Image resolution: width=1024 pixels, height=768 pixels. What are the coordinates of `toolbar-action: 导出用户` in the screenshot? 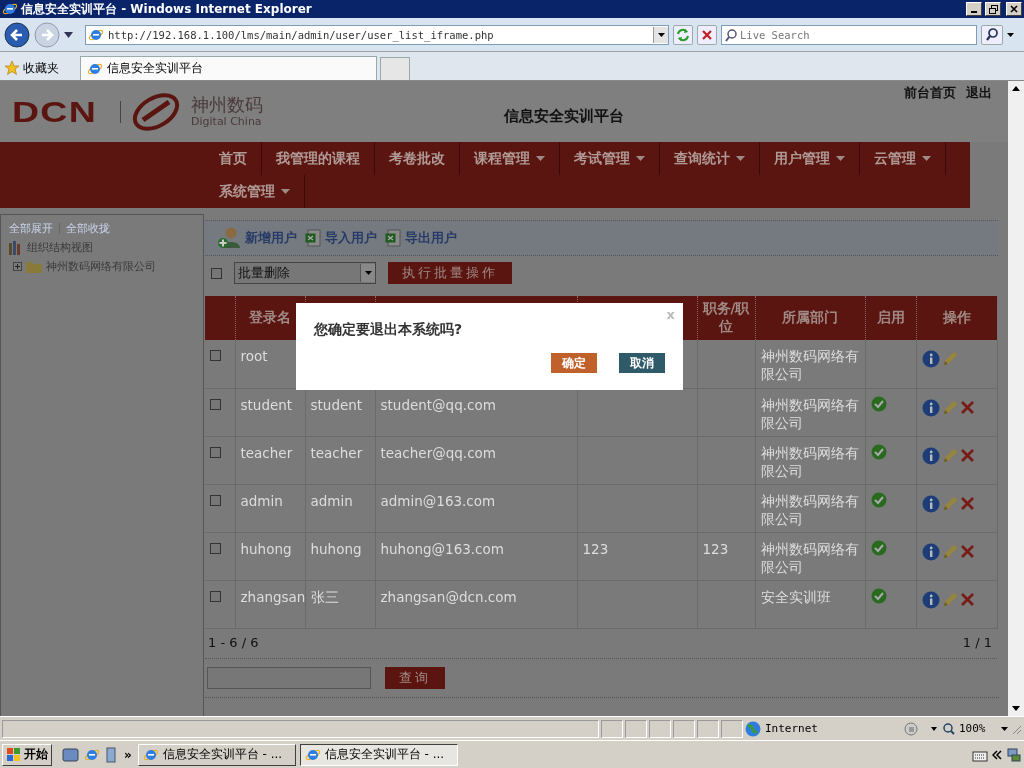 It's located at (421, 238).